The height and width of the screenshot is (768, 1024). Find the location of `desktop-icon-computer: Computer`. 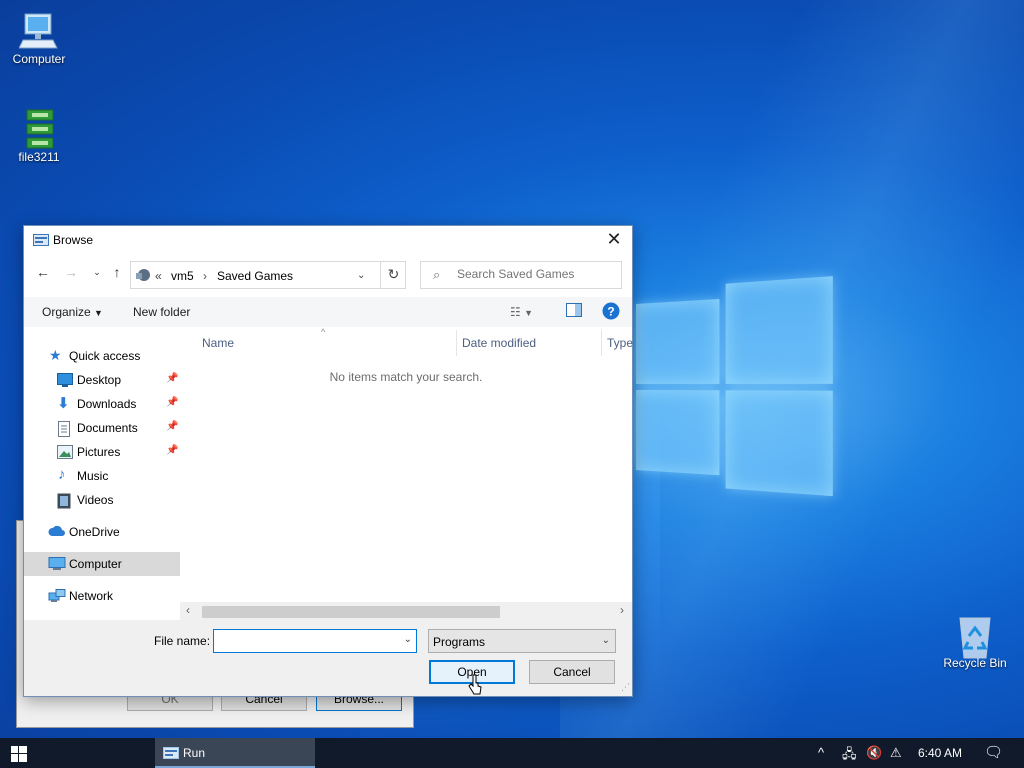

desktop-icon-computer: Computer is located at coordinates (39, 38).